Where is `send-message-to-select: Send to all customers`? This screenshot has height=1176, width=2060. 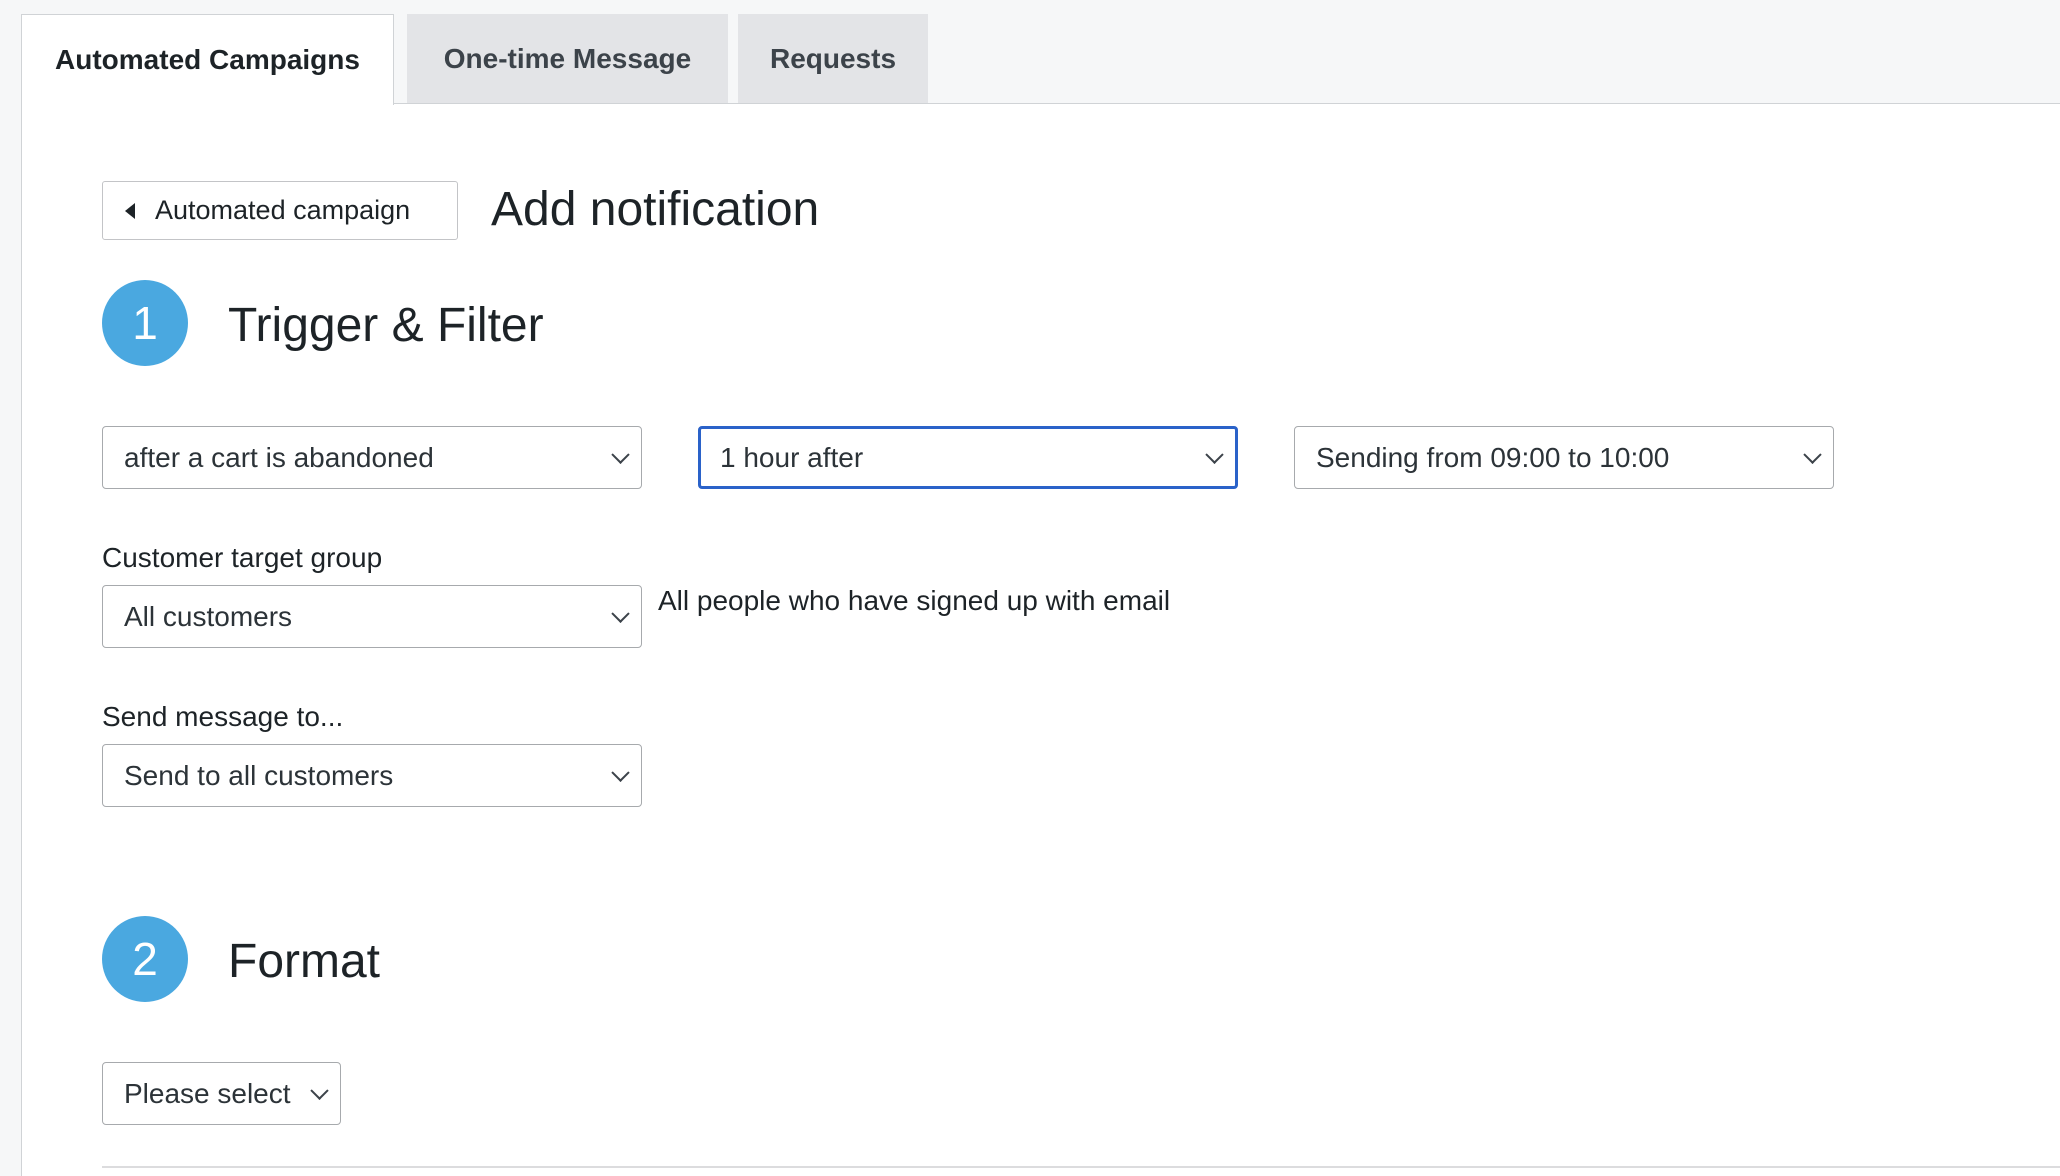 send-message-to-select: Send to all customers is located at coordinates (372, 775).